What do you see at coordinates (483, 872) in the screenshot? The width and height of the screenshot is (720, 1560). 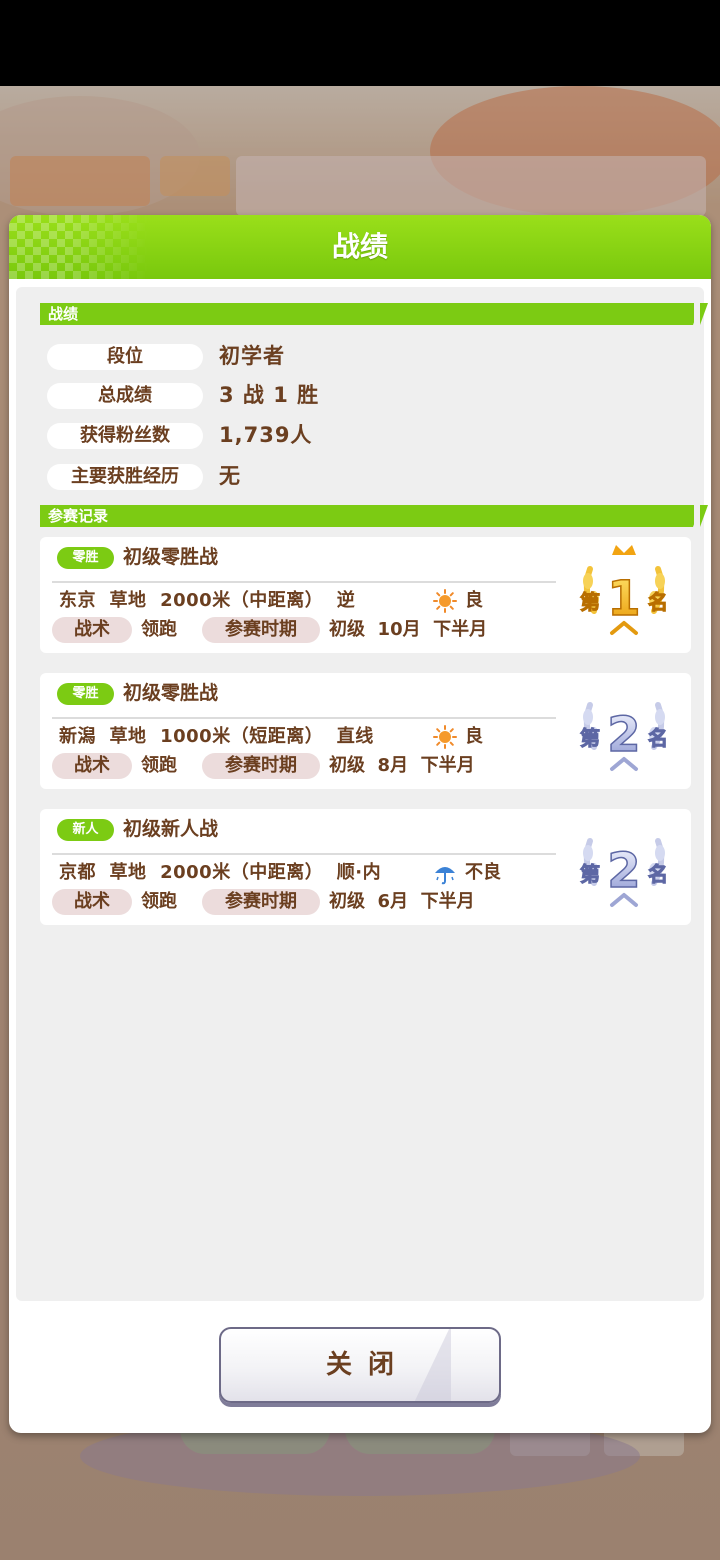 I see `track-condition: 不良` at bounding box center [483, 872].